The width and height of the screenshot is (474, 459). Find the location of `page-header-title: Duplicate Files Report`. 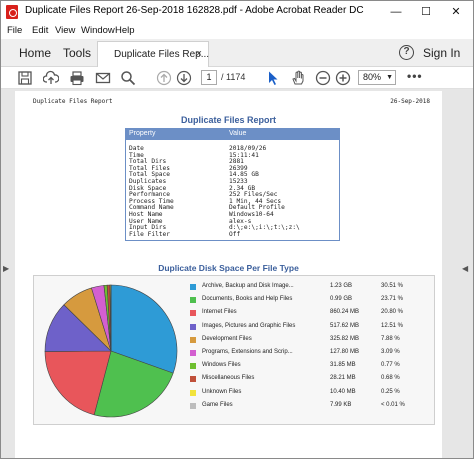

page-header-title: Duplicate Files Report is located at coordinates (73, 101).